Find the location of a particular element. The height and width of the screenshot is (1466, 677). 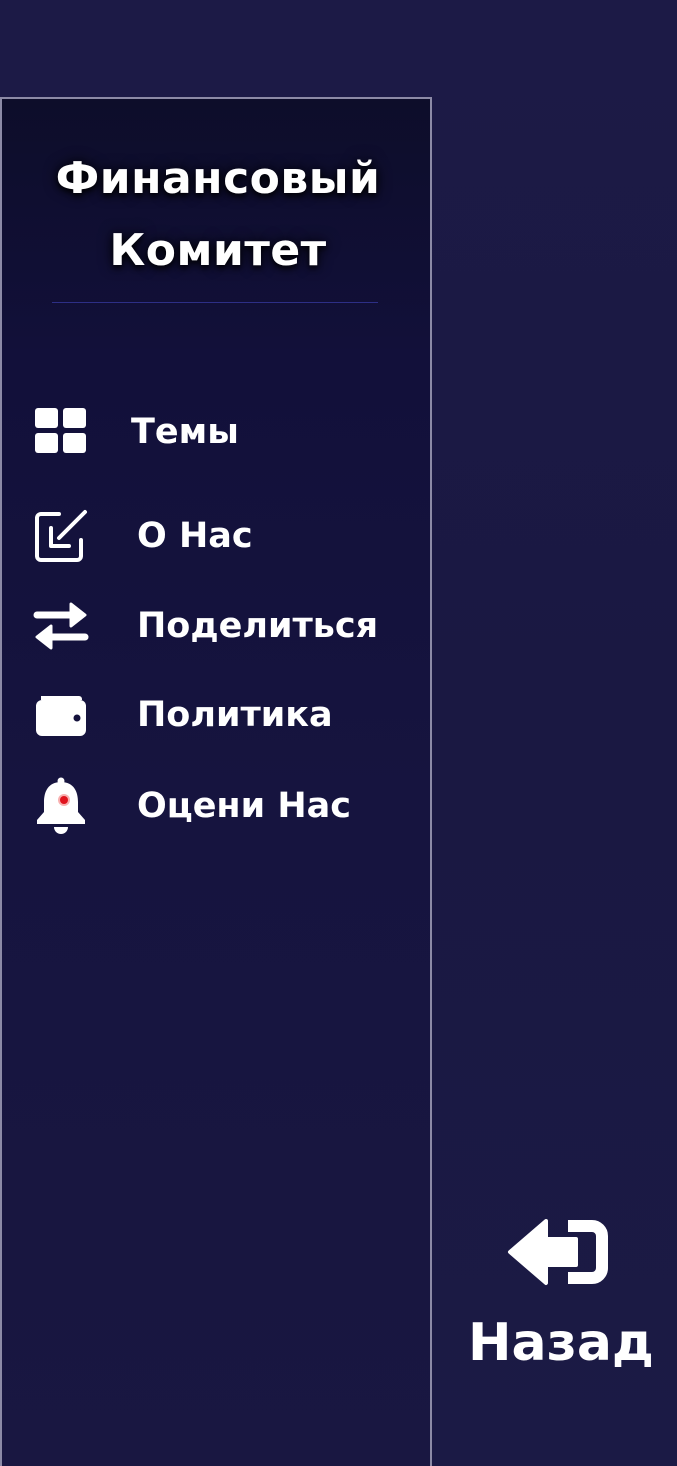

back-exit-icon is located at coordinates (559, 1256).